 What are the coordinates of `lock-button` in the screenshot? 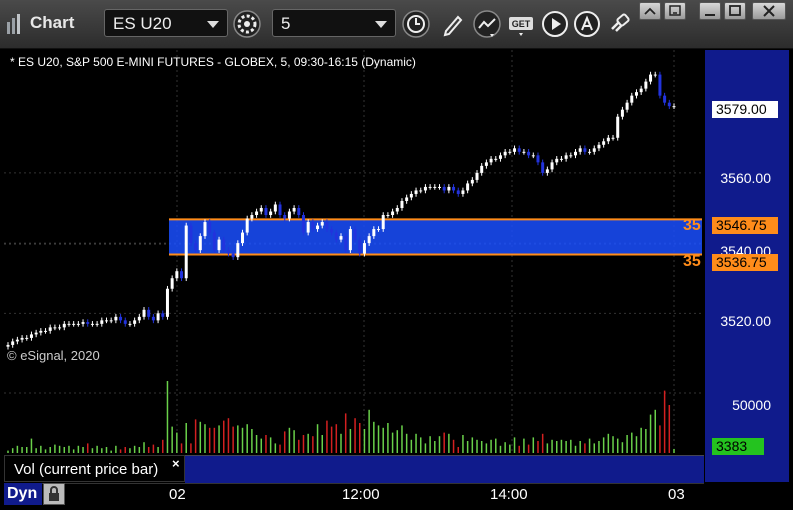 It's located at (54, 494).